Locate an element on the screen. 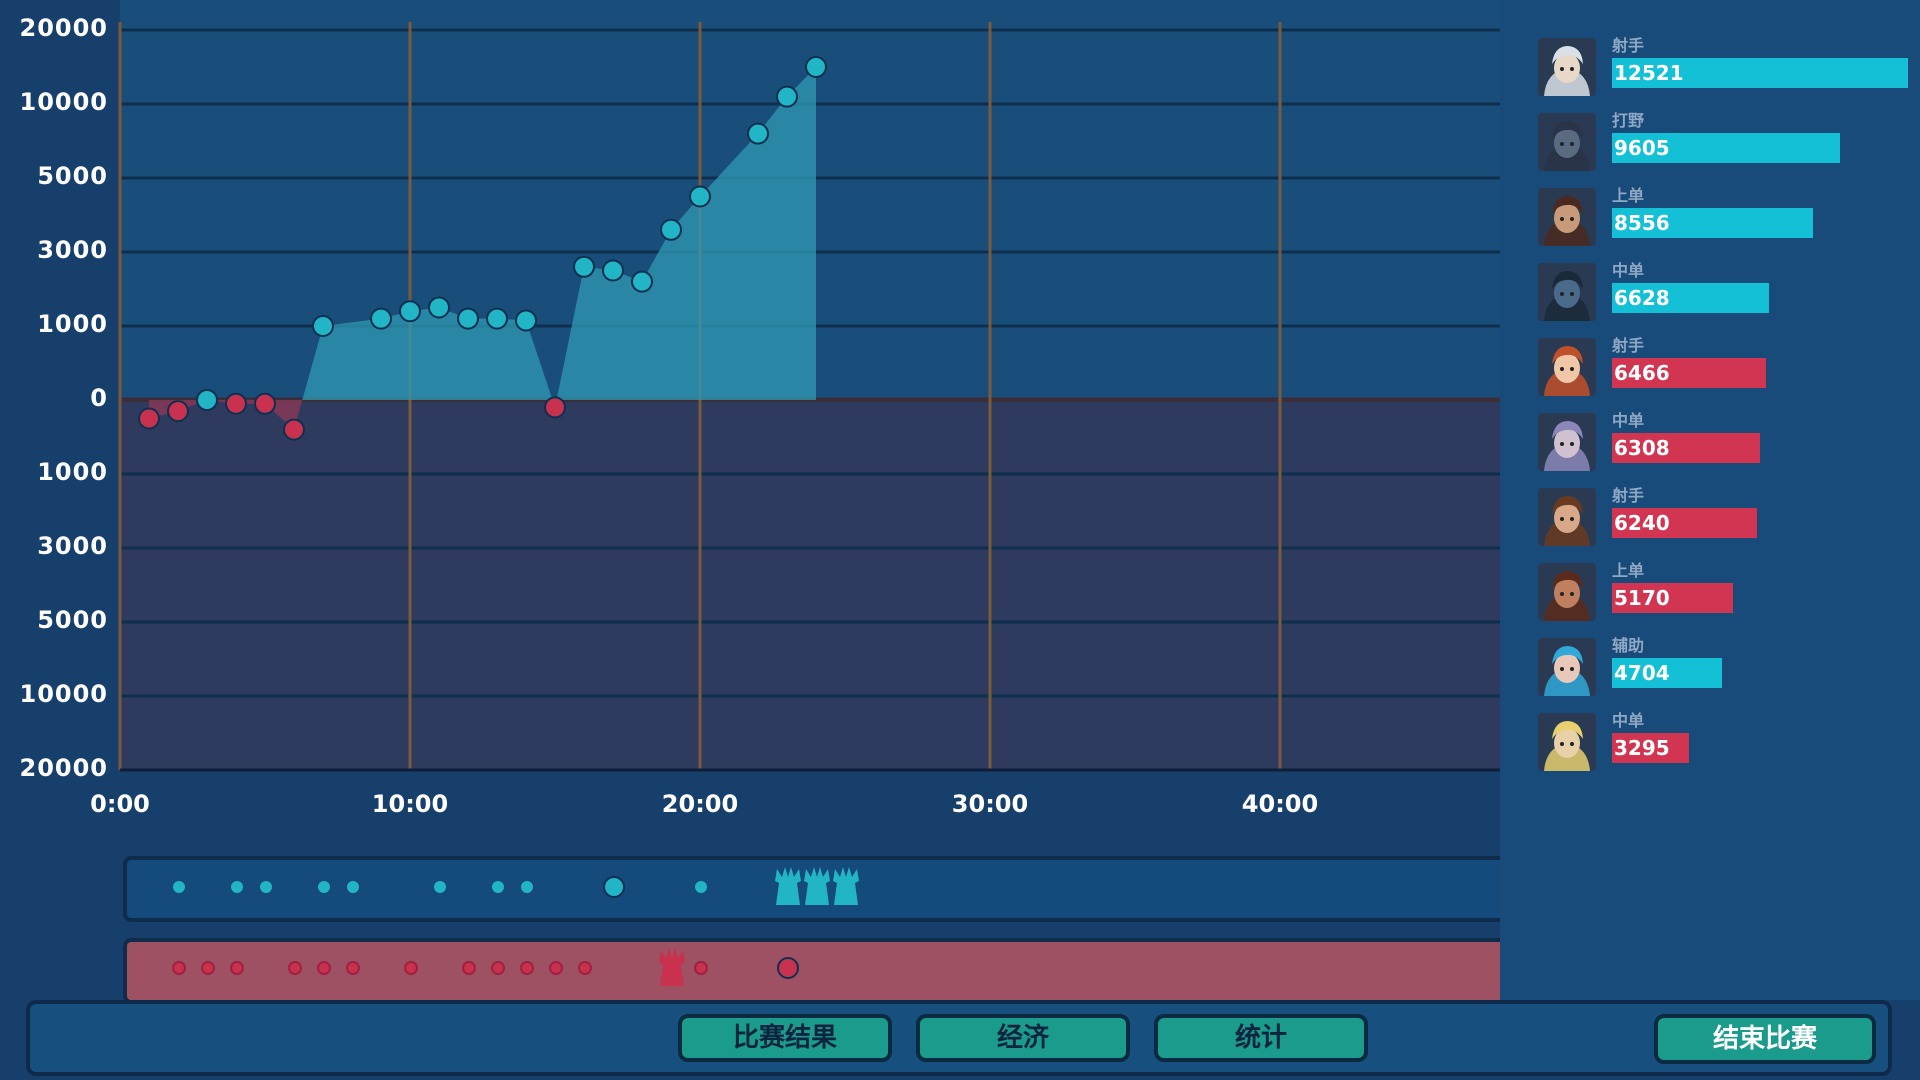 Image resolution: width=1920 pixels, height=1080 pixels. player-row: 上单 5170 is located at coordinates (1728, 593).